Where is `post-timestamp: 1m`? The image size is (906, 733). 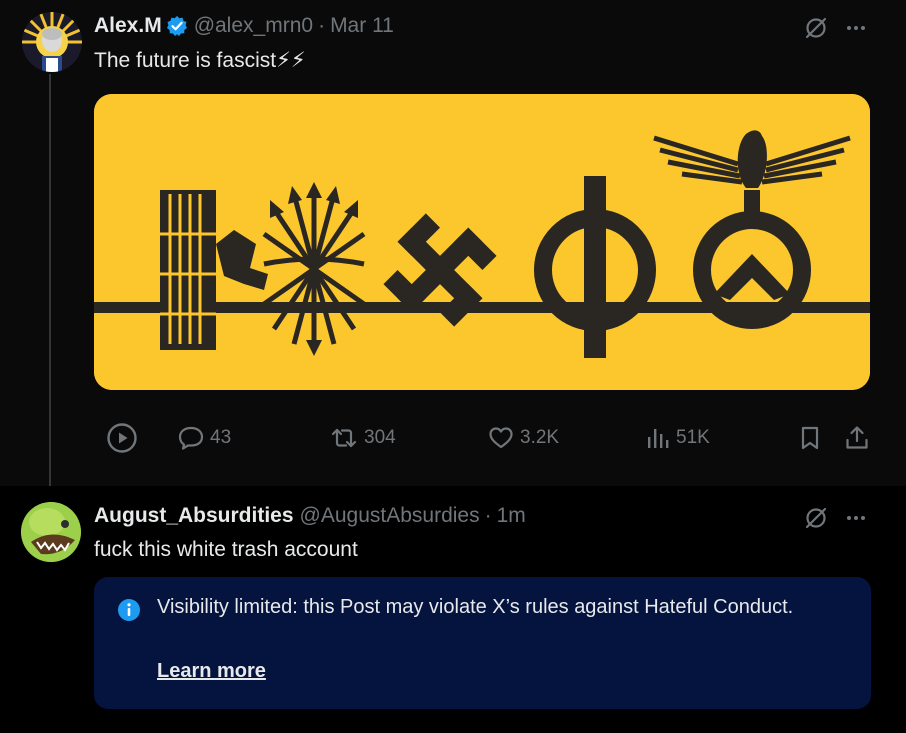 post-timestamp: 1m is located at coordinates (511, 516).